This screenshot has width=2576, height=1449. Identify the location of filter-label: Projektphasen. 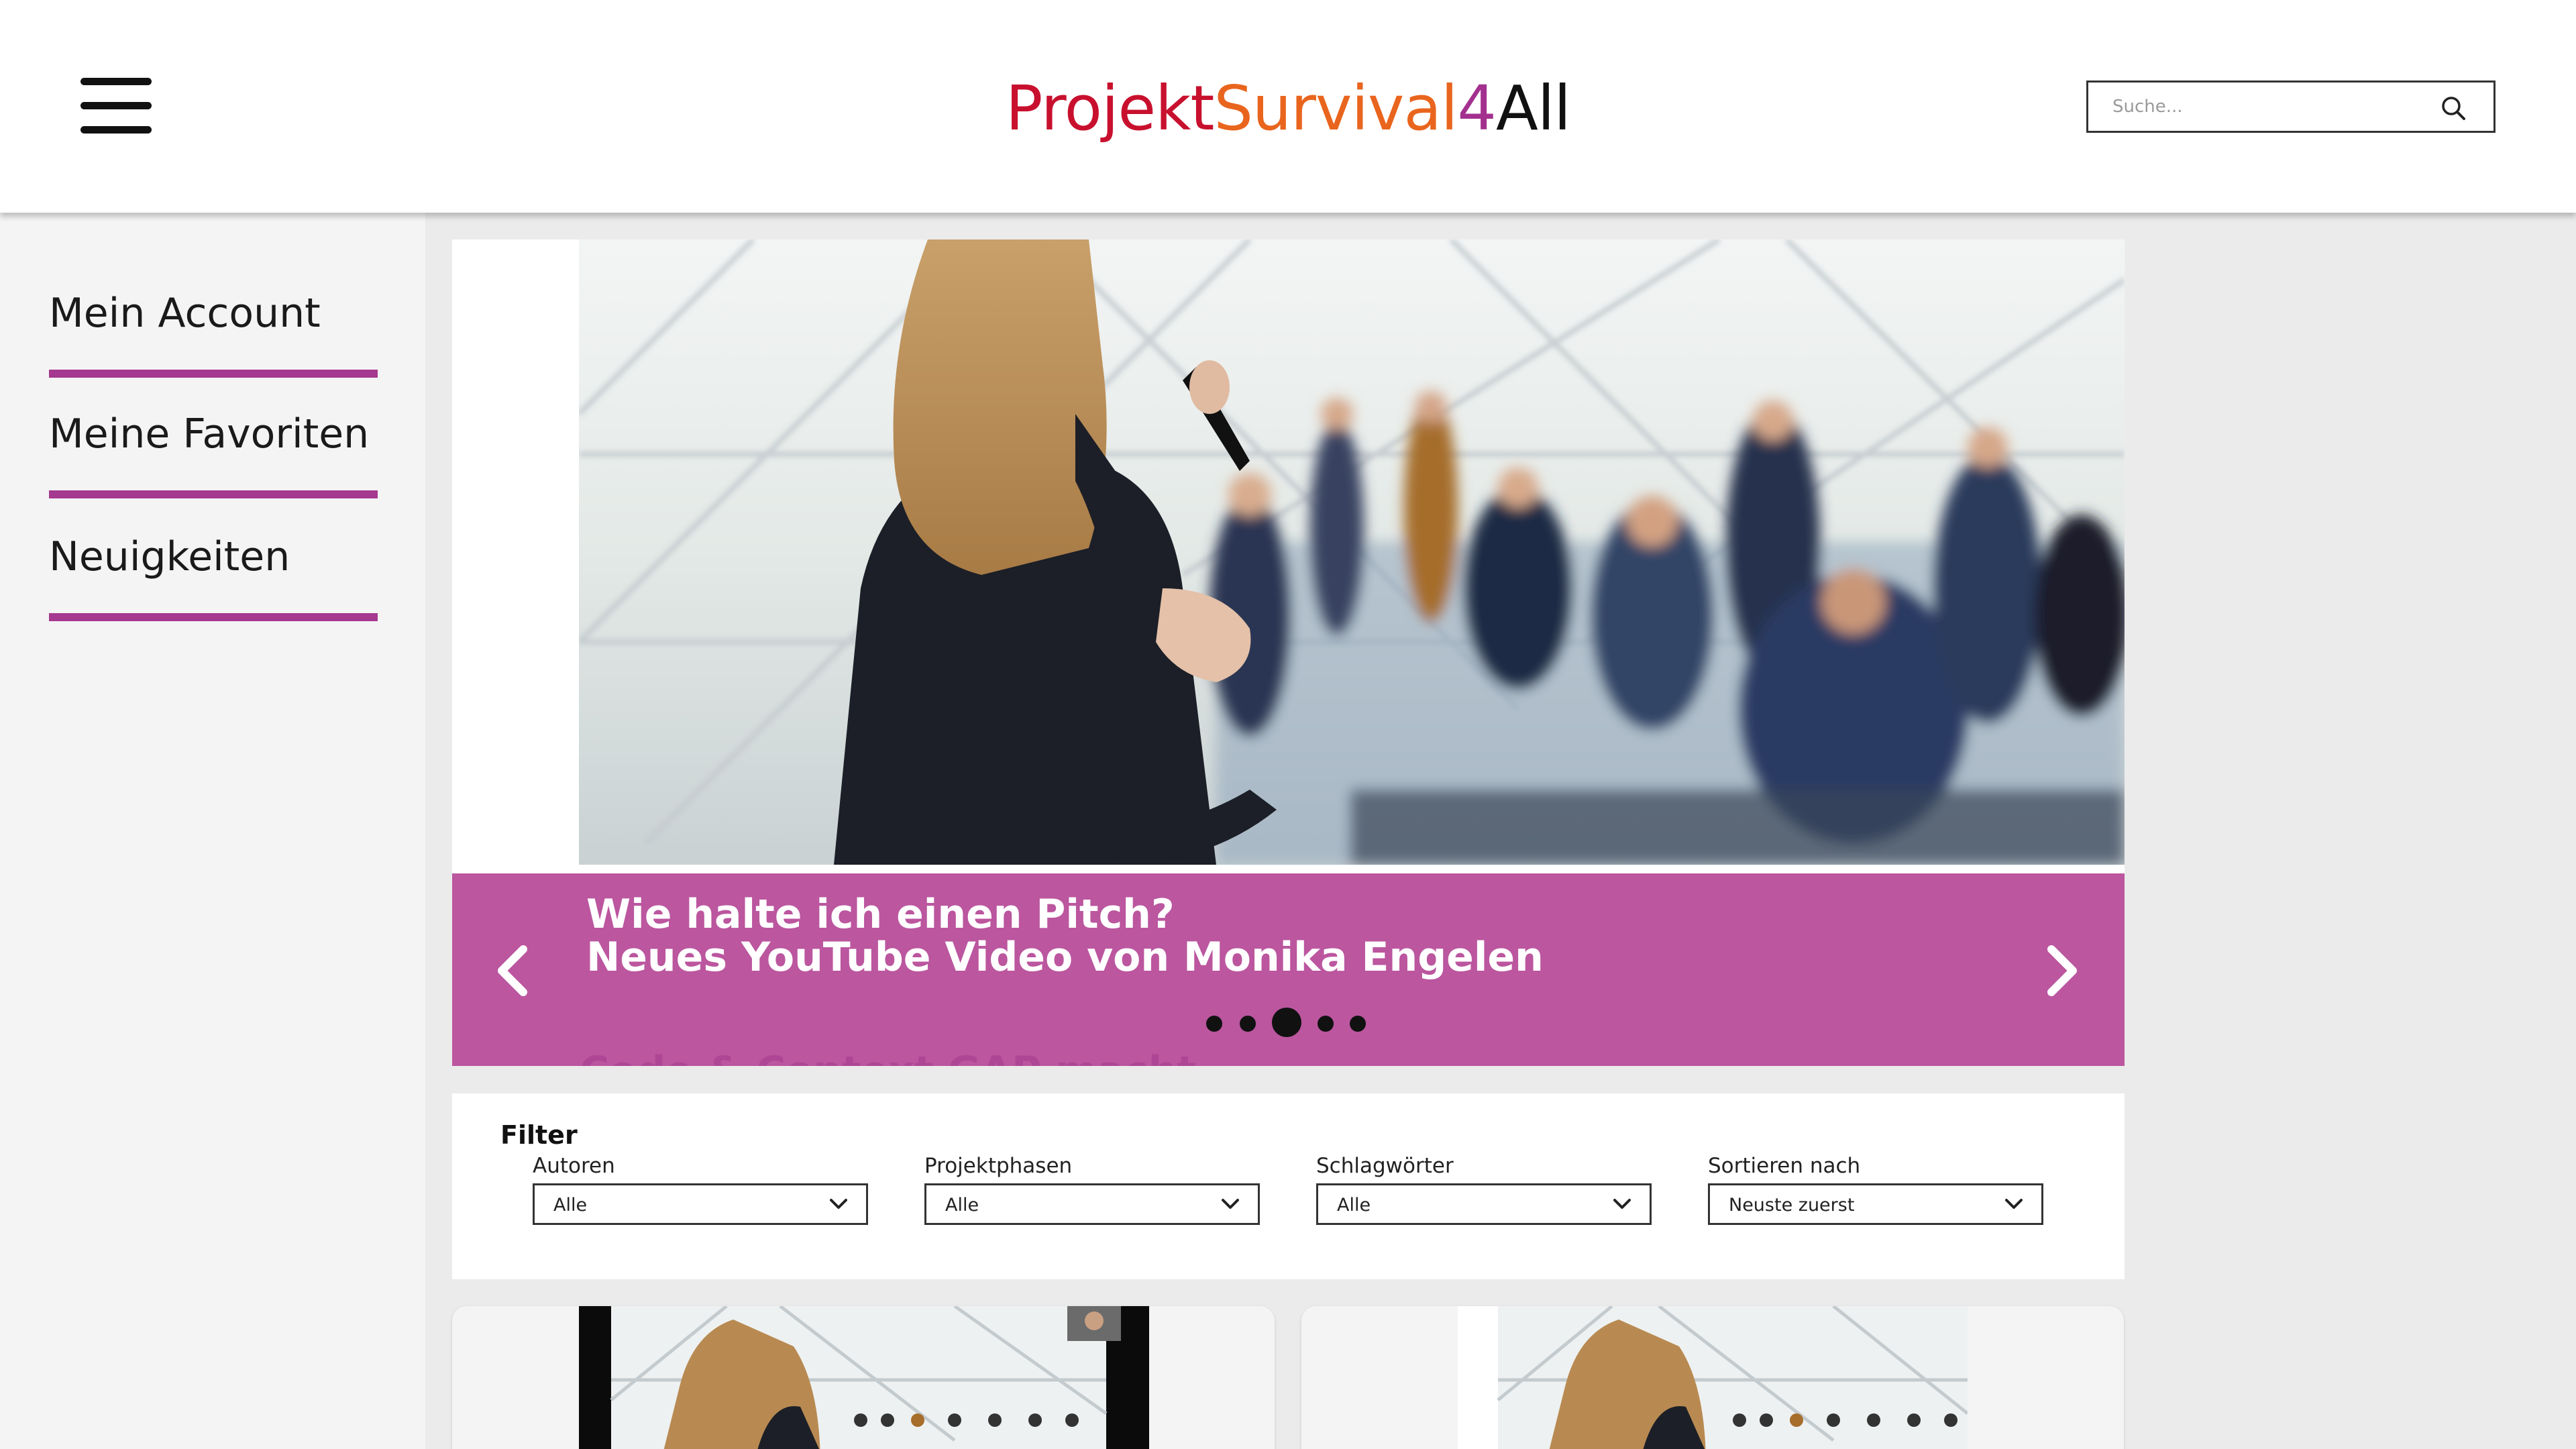
(998, 1166).